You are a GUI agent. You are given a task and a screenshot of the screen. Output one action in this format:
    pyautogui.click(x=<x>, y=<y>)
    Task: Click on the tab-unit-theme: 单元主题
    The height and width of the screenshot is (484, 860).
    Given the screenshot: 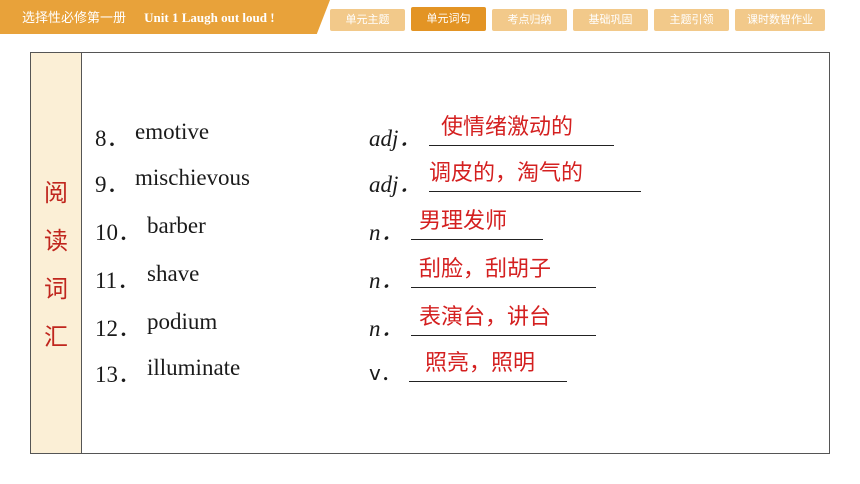 What is the action you would take?
    pyautogui.click(x=367, y=20)
    